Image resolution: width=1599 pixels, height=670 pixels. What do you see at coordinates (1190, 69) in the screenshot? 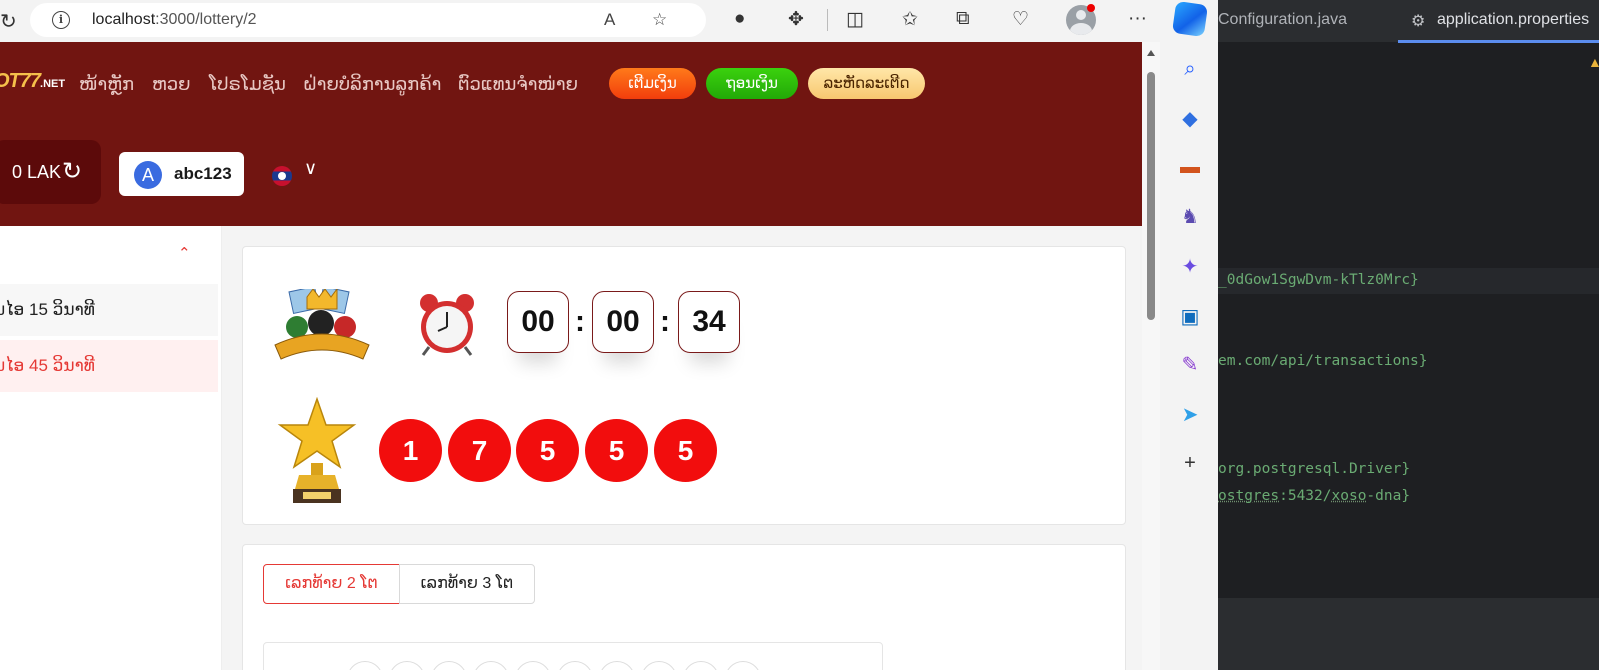
I see `search-icon: ⌕` at bounding box center [1190, 69].